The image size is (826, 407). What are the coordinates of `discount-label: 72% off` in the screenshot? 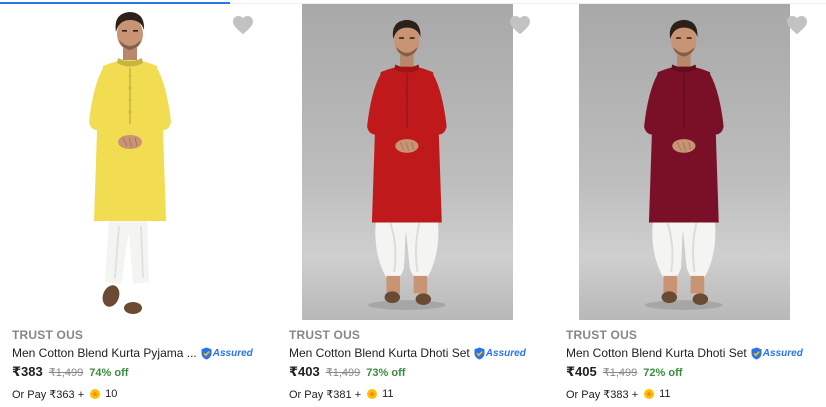 It's located at (663, 373).